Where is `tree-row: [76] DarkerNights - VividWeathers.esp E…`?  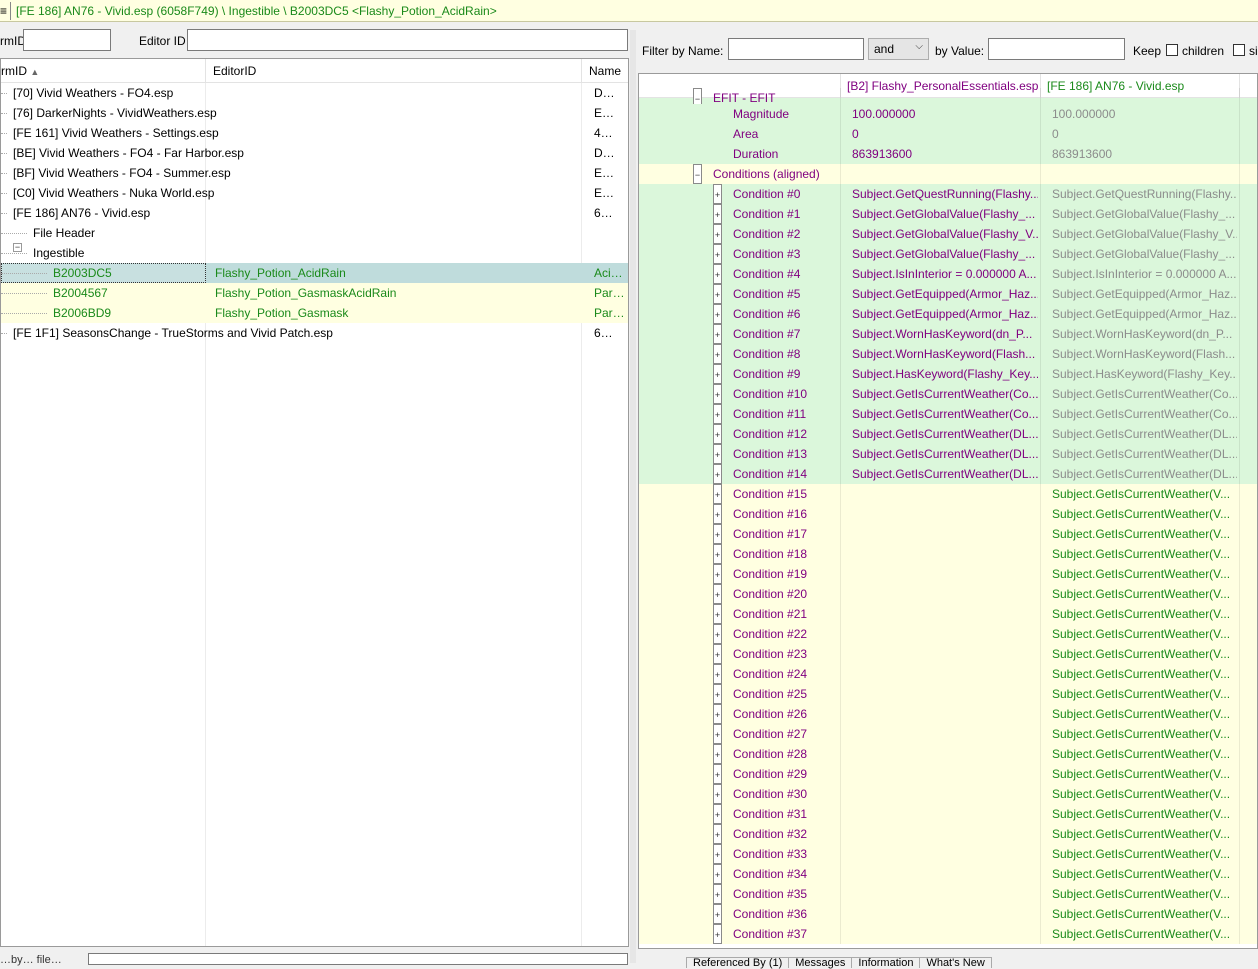
tree-row: [76] DarkerNights - VividWeathers.esp E… is located at coordinates (314, 113).